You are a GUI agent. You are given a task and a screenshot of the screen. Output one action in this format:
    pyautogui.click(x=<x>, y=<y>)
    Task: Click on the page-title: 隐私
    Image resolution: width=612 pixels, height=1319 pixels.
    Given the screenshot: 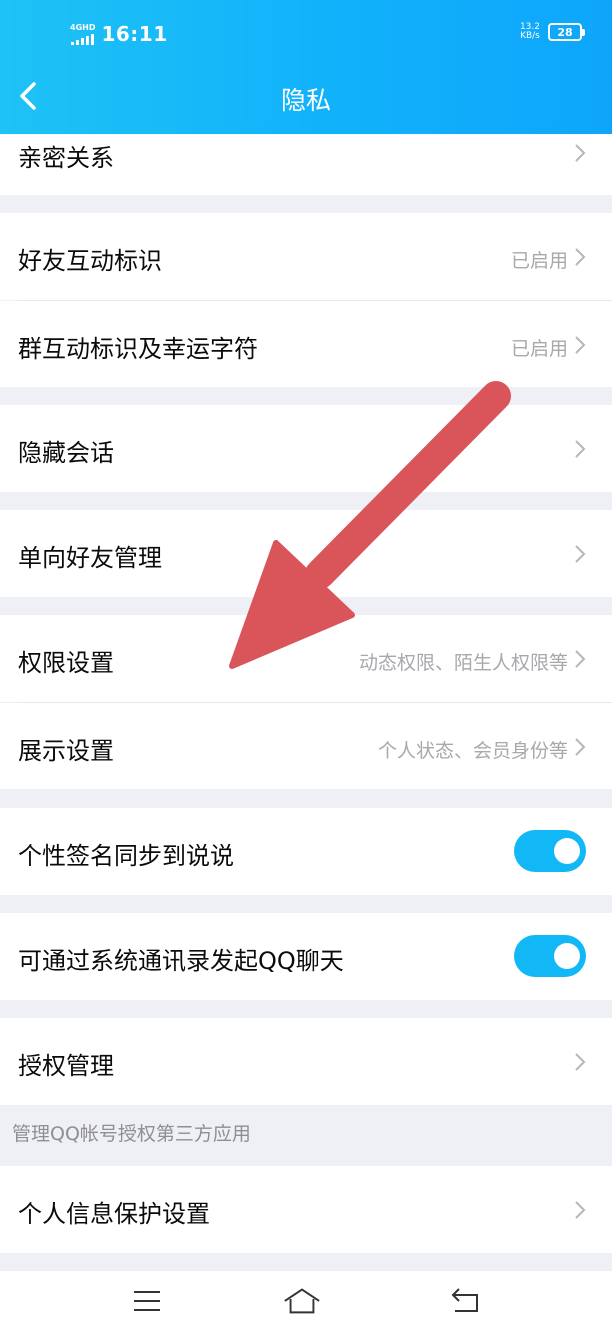 What is the action you would take?
    pyautogui.click(x=305, y=100)
    